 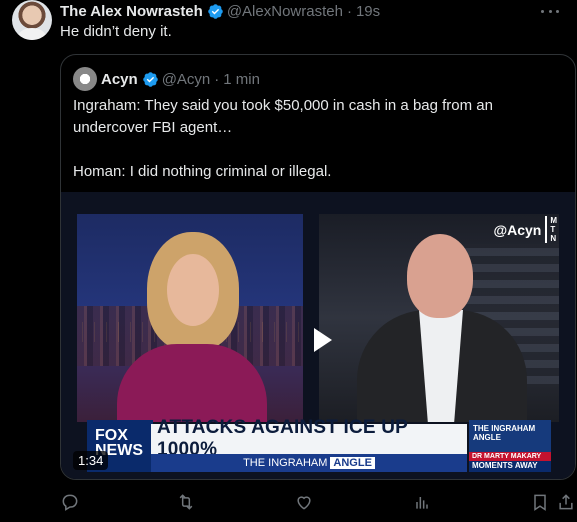 What do you see at coordinates (131, 11) in the screenshot?
I see `author-name: The Alex Nowrasteh` at bounding box center [131, 11].